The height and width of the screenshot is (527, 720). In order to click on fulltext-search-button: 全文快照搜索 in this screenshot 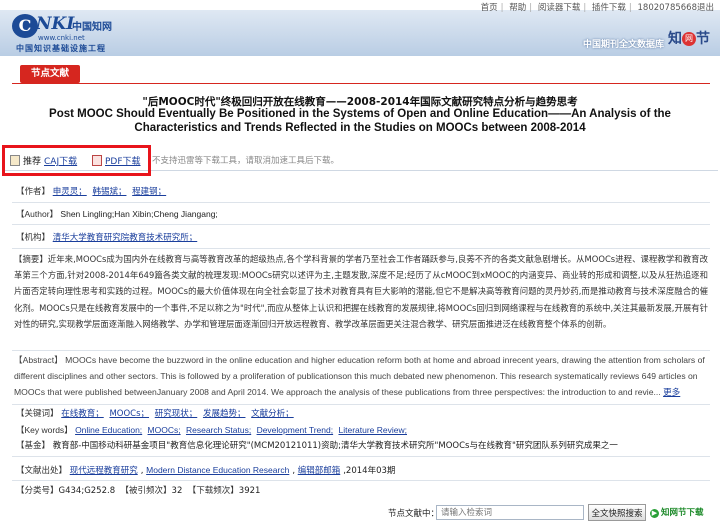, I will do `click(617, 512)`.